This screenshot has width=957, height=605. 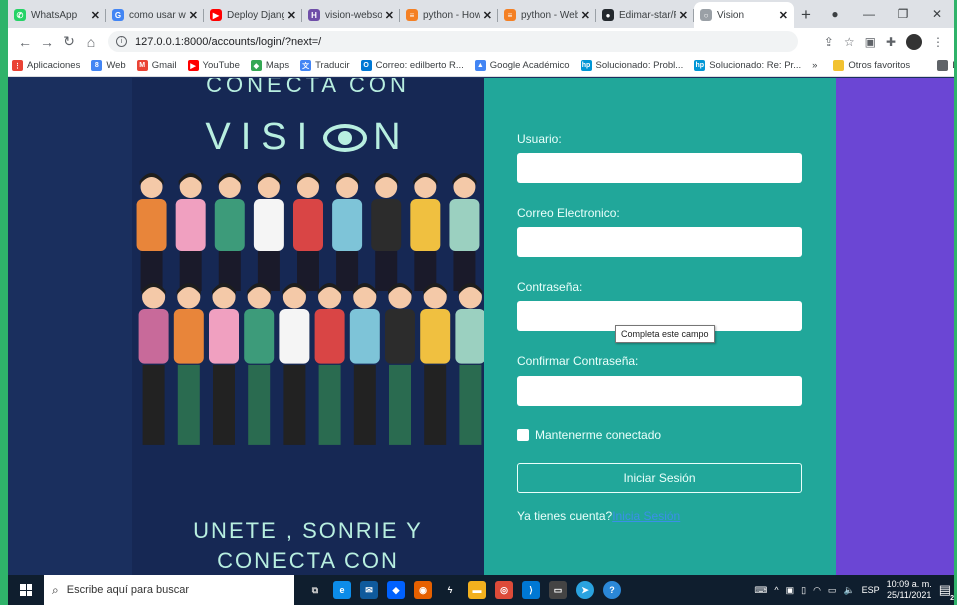 What do you see at coordinates (353, 15) in the screenshot?
I see `tab-title: vision-webso` at bounding box center [353, 15].